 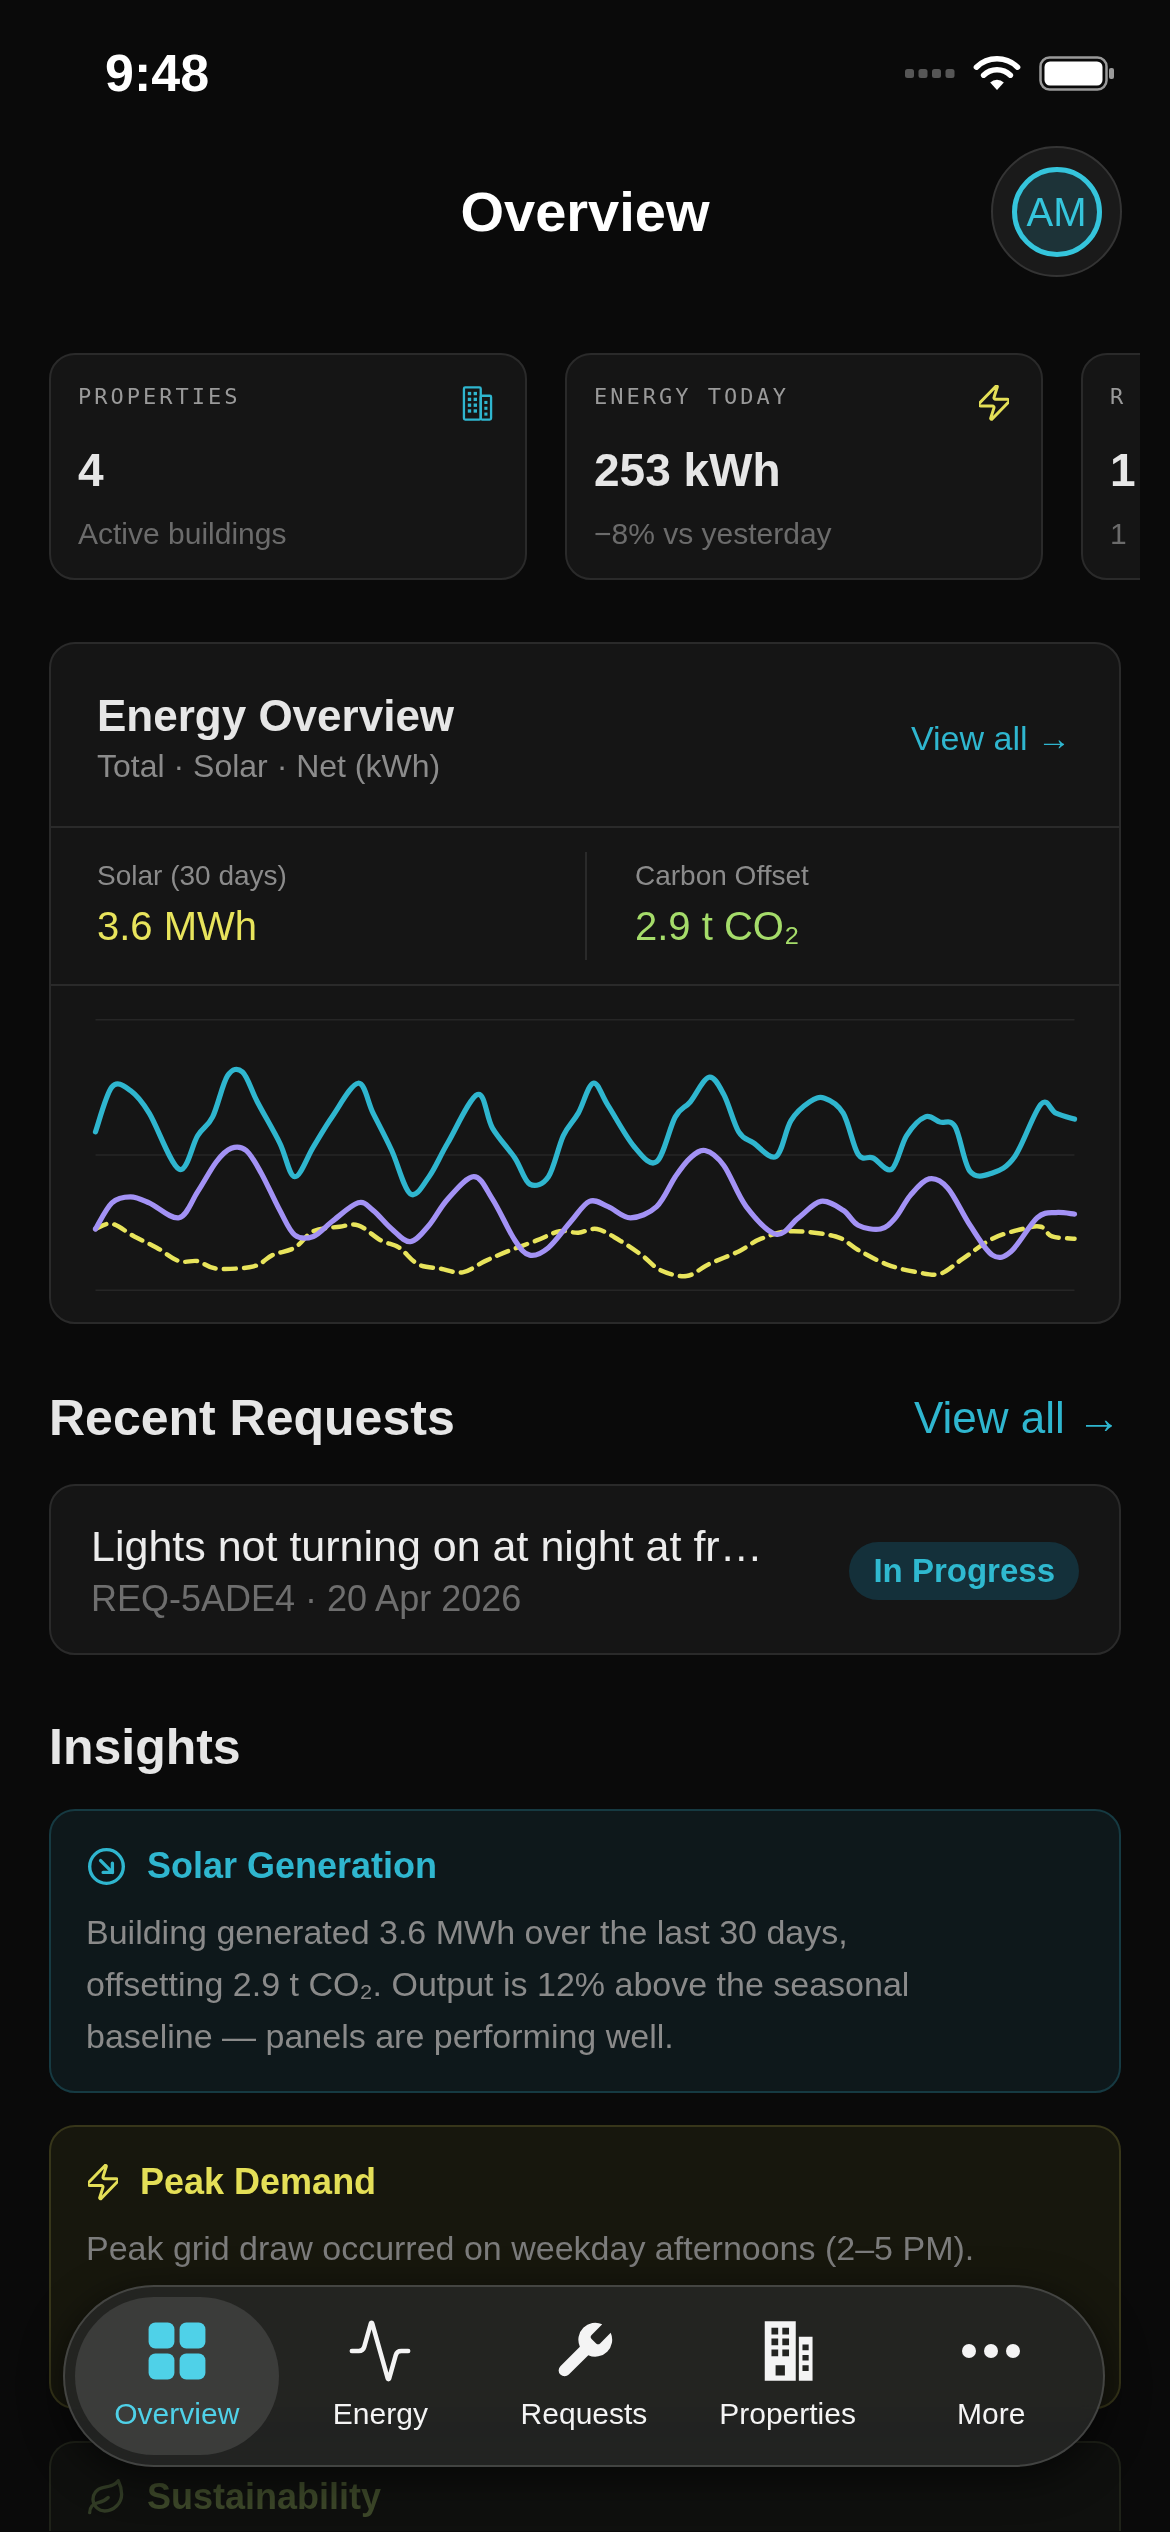 What do you see at coordinates (691, 397) in the screenshot?
I see `stat-label: ENERGY TODAY` at bounding box center [691, 397].